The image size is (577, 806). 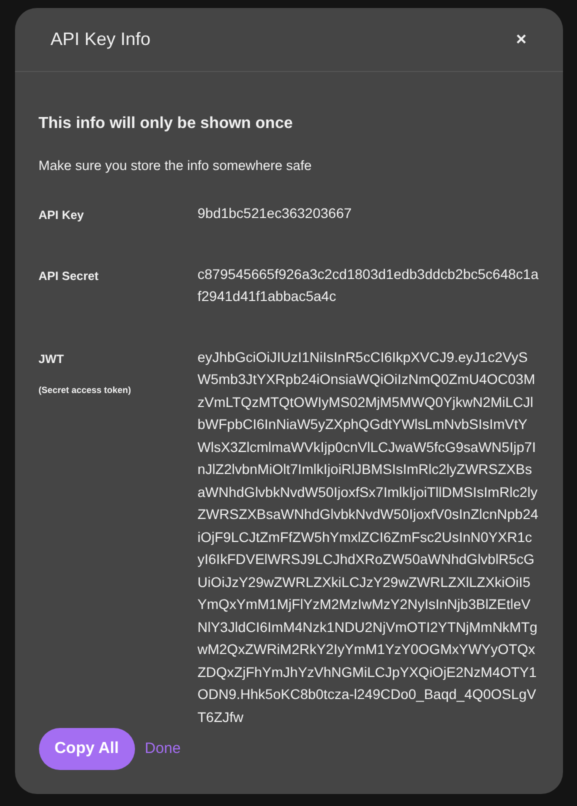 I want to click on field-note: (Secret access token), so click(x=85, y=390).